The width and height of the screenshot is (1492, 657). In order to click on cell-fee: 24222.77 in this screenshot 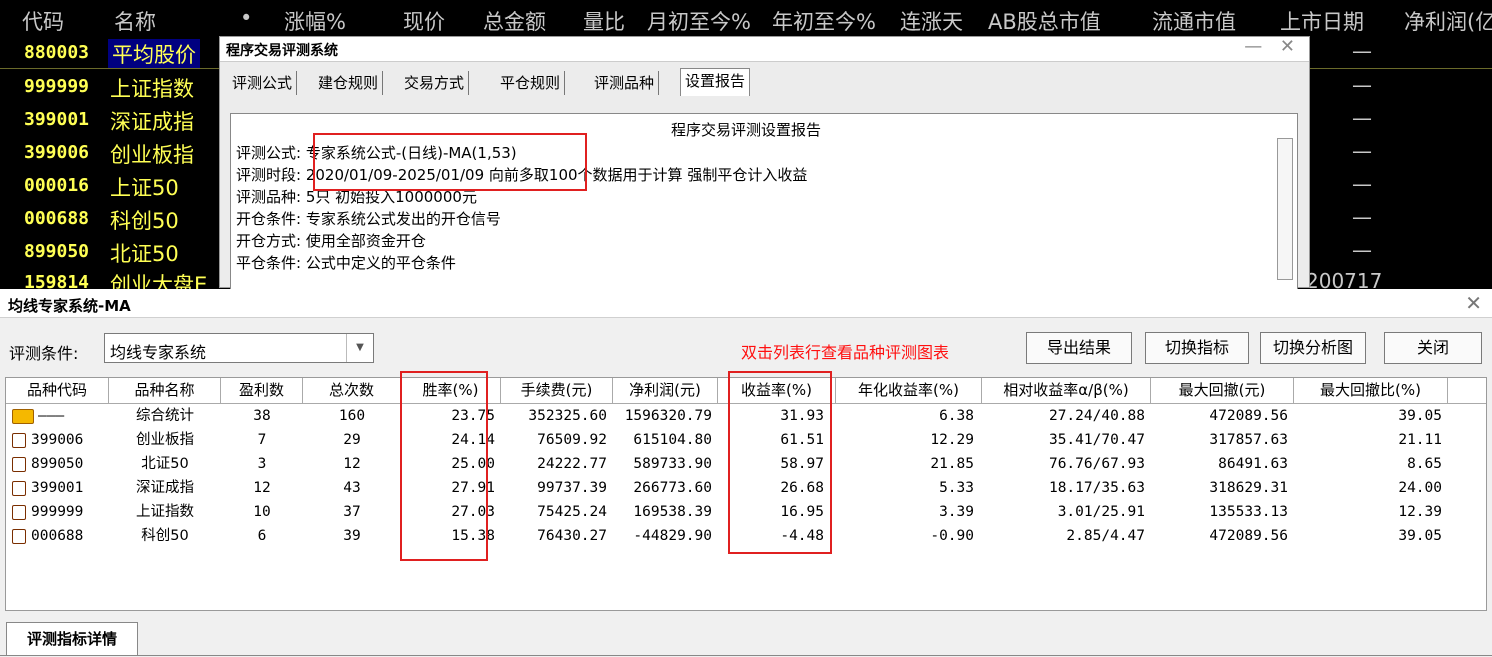, I will do `click(572, 464)`.